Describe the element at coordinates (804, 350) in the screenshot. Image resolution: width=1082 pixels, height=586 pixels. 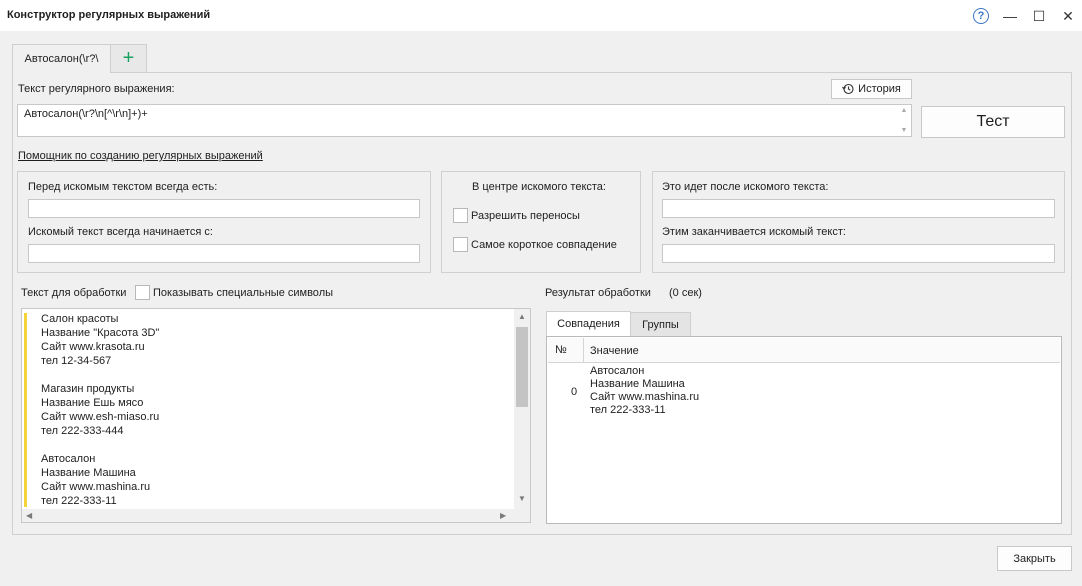
I see `grid-header: № Значение` at that location.